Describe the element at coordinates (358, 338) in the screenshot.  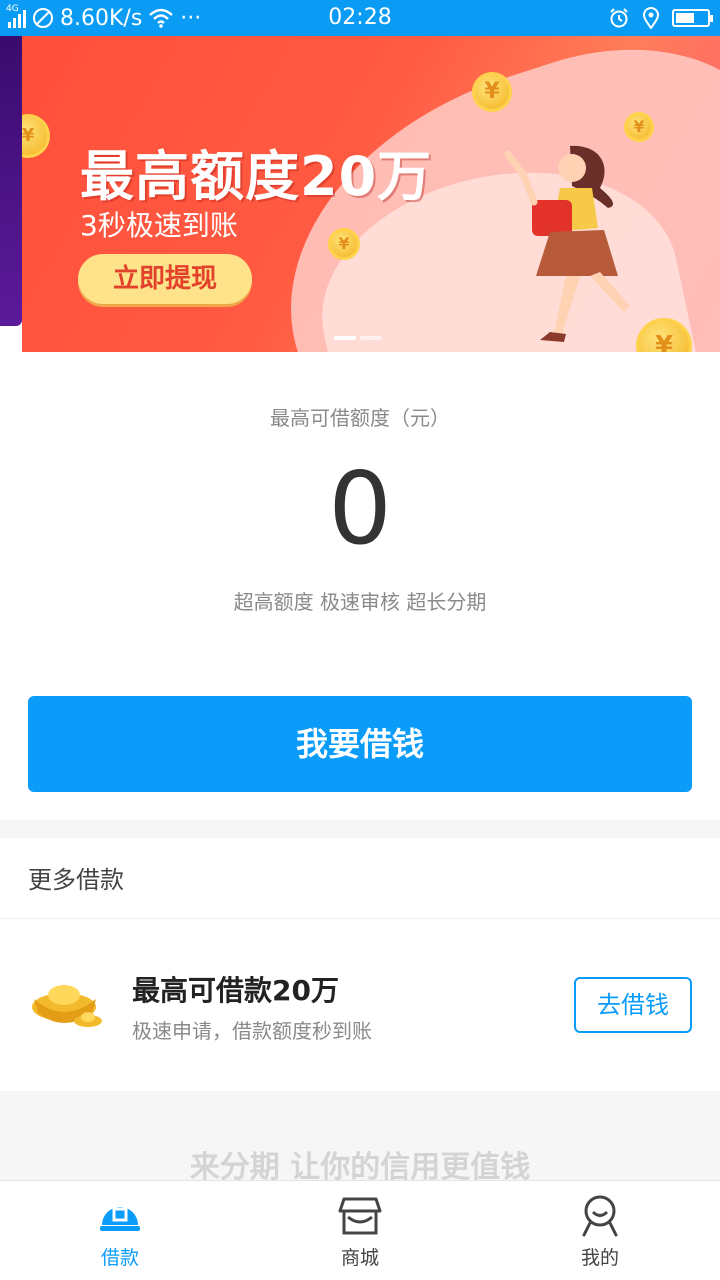
I see `carousel-indicator` at that location.